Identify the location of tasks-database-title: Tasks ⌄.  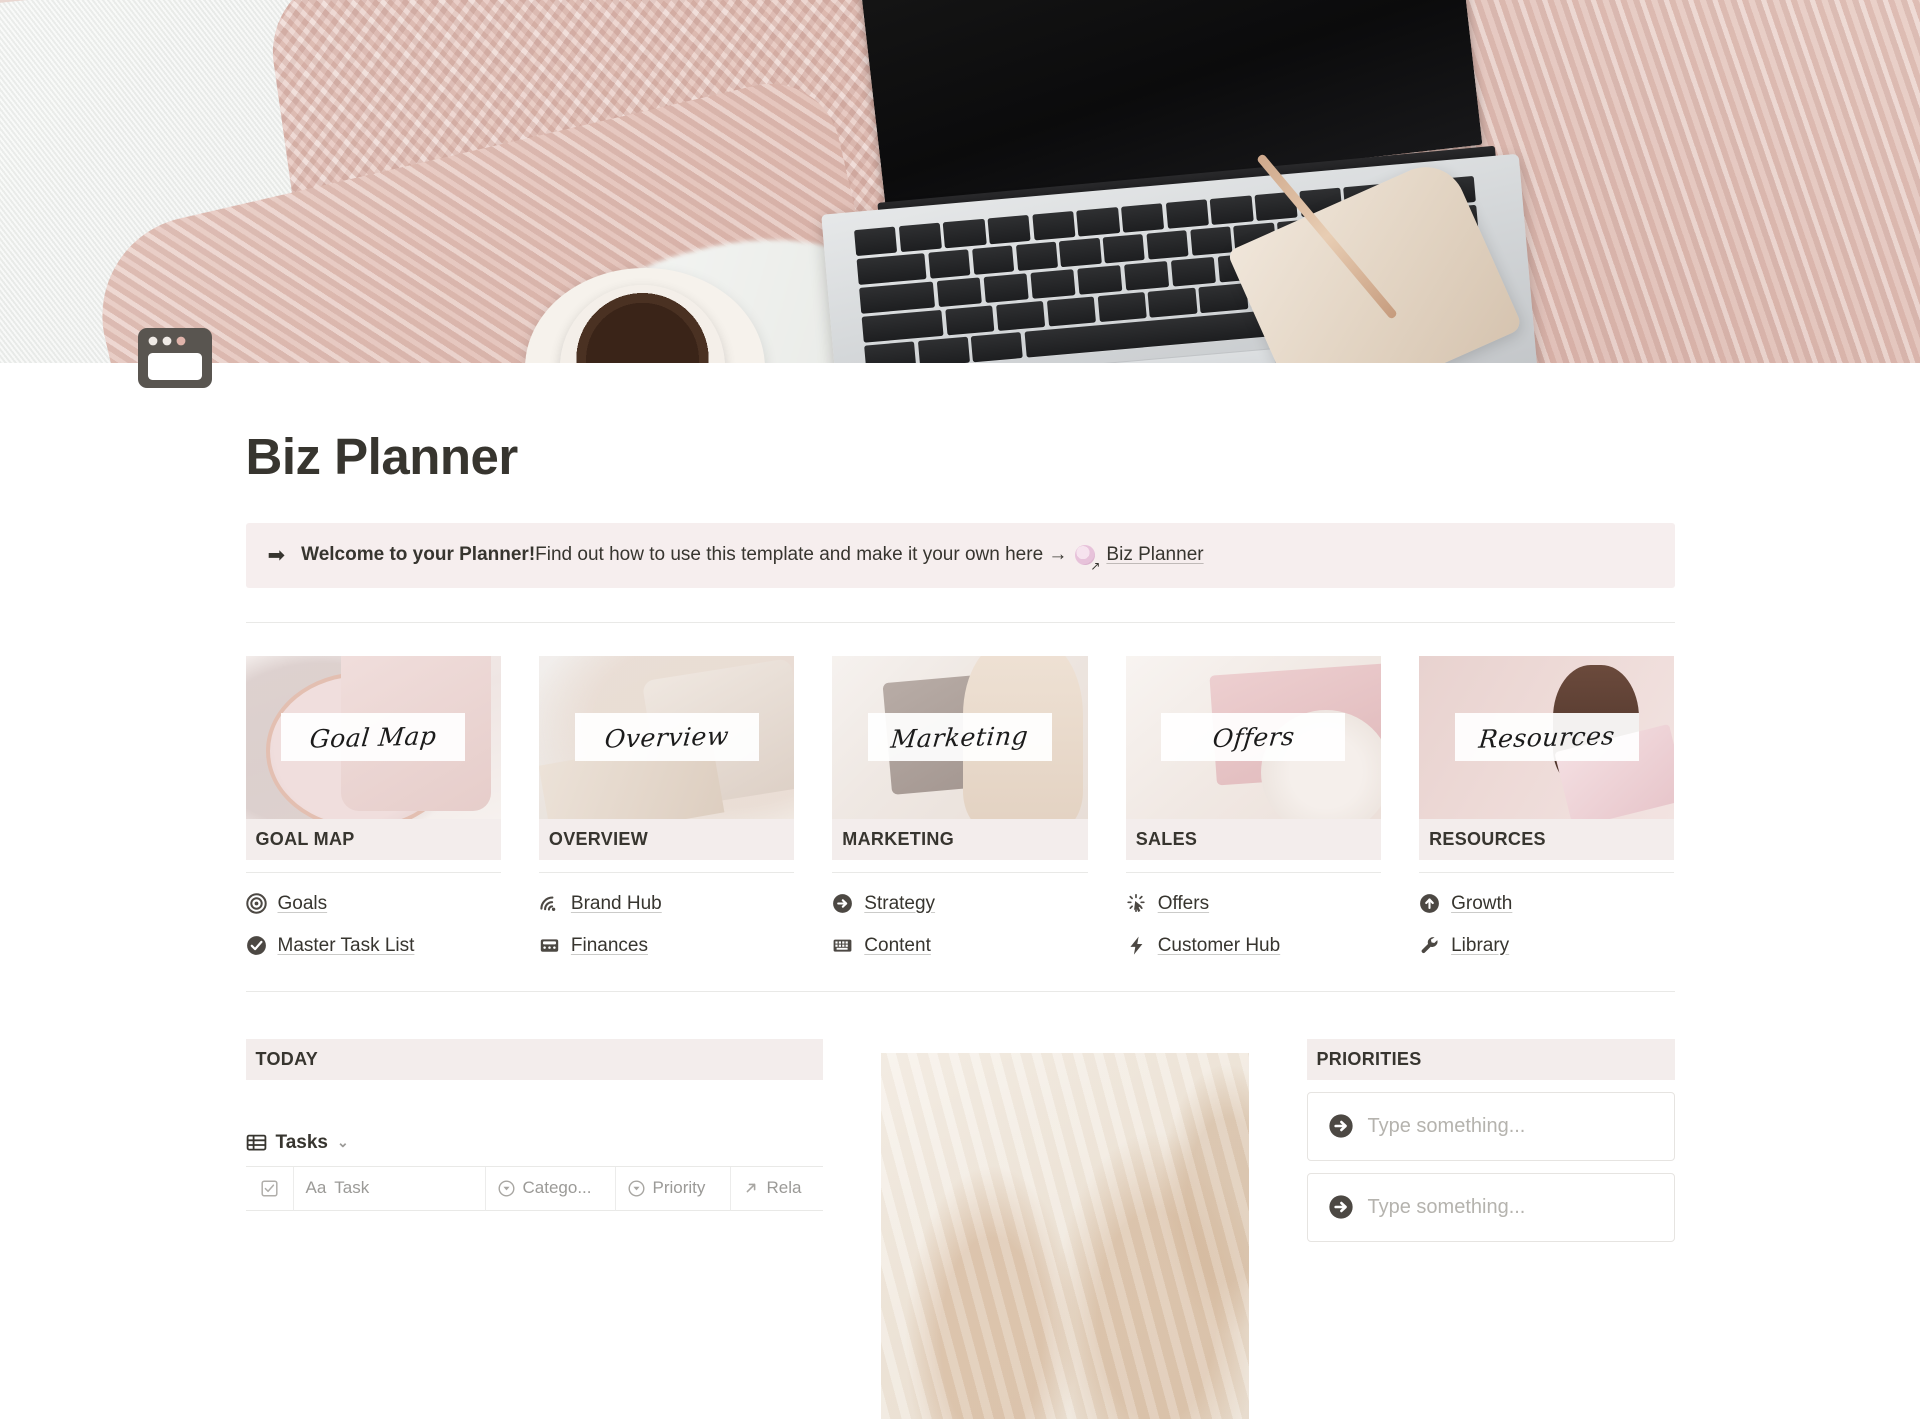
(534, 1143).